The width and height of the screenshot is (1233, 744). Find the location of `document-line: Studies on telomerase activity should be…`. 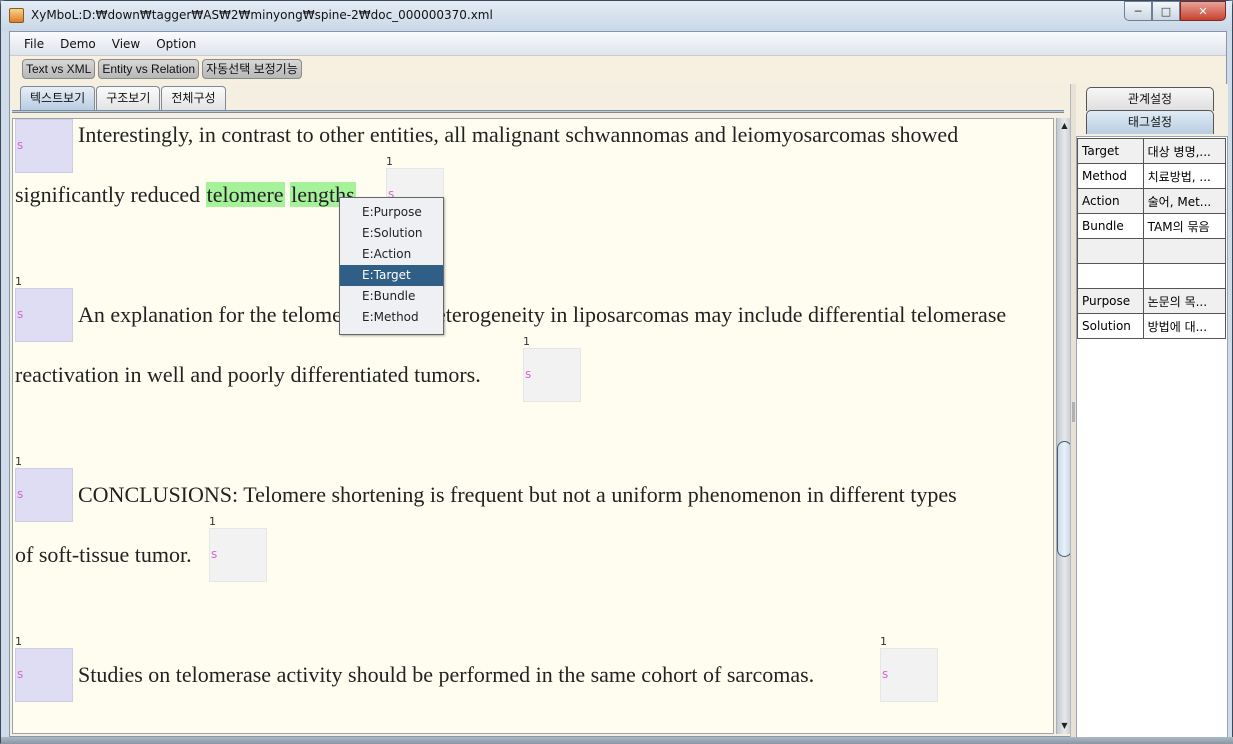

document-line: Studies on telomerase activity should be… is located at coordinates (446, 674).